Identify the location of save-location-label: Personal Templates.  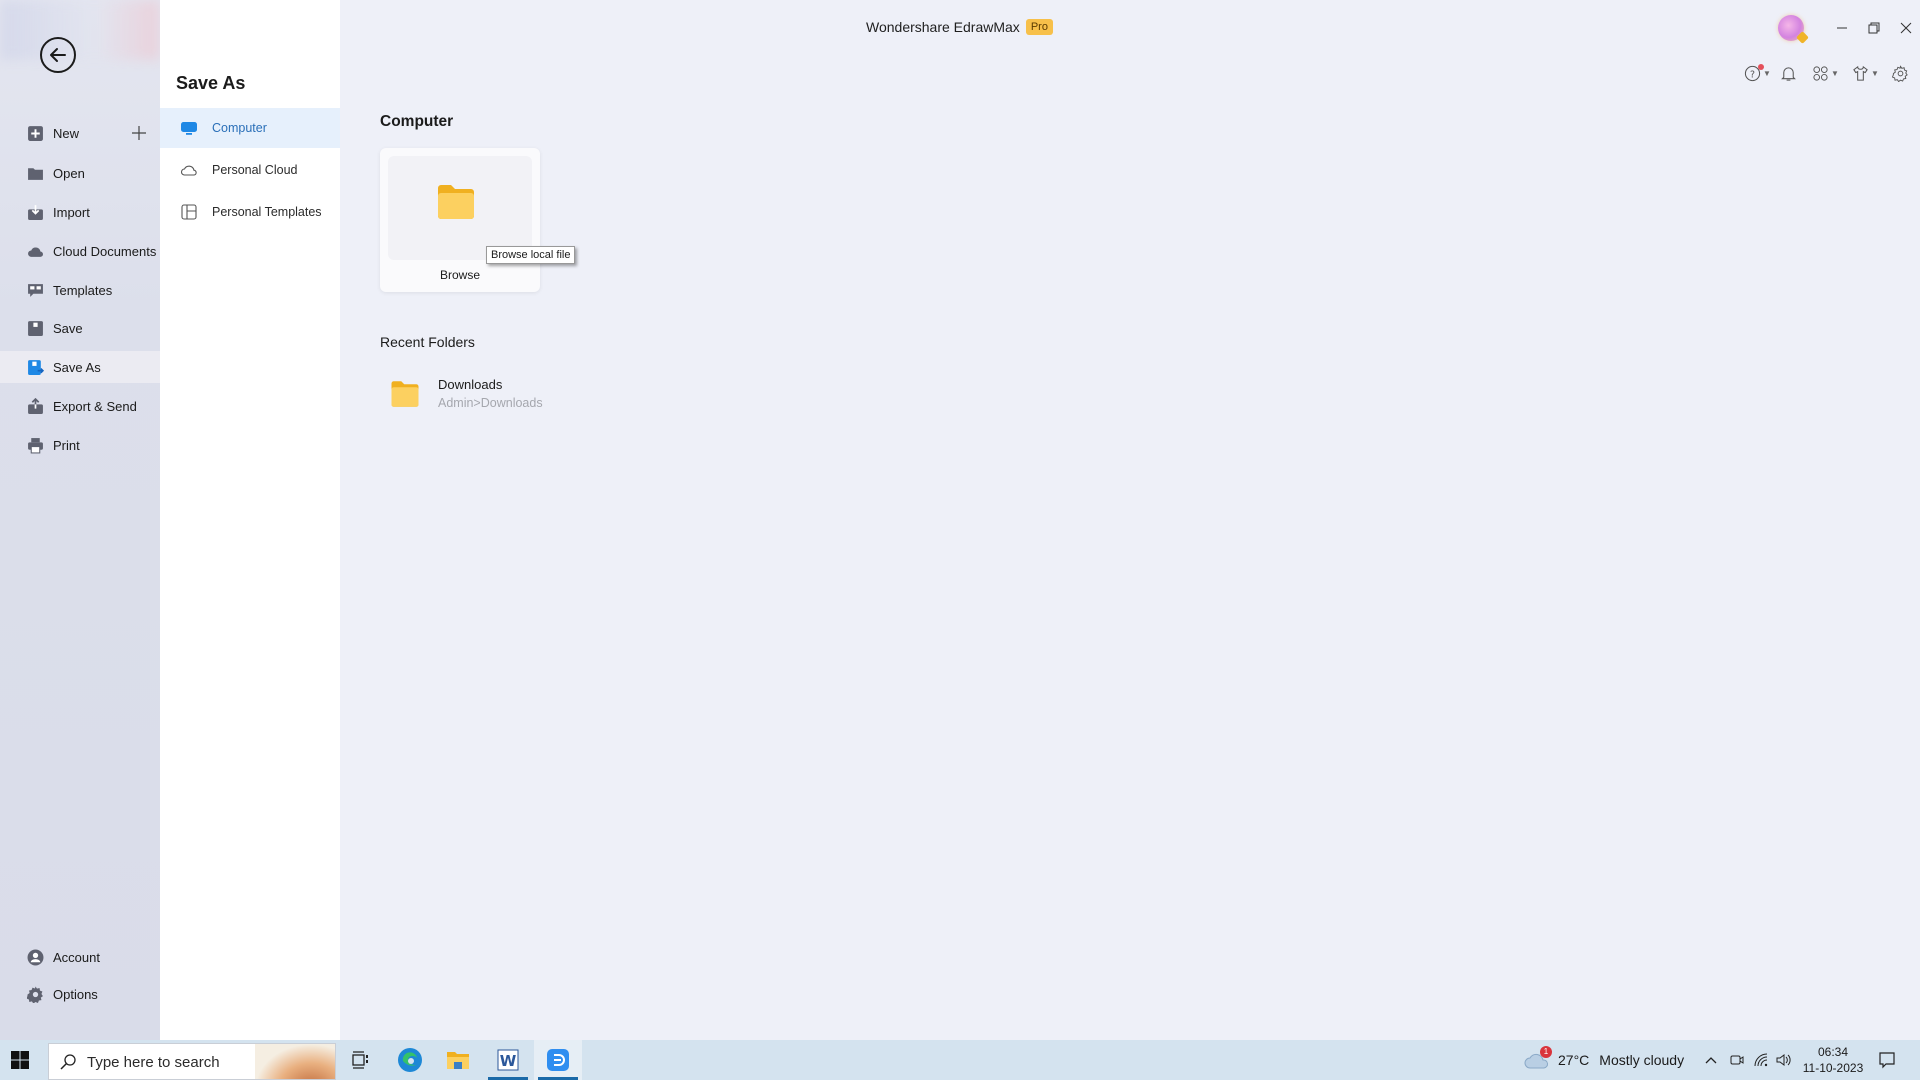
(267, 212).